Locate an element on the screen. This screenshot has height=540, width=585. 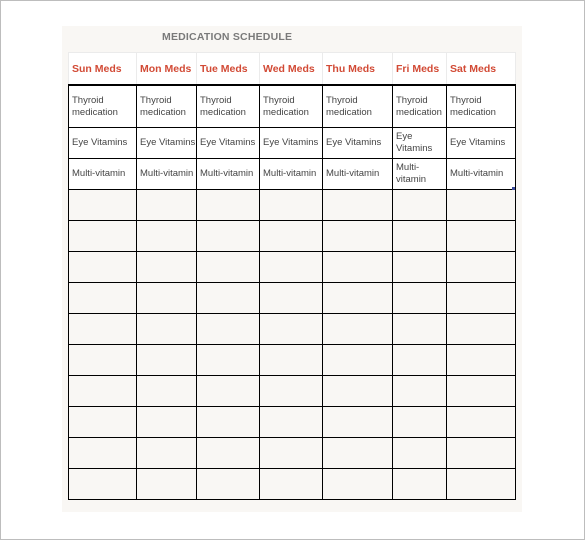
column-header-wed: Wed Meds is located at coordinates (291, 69).